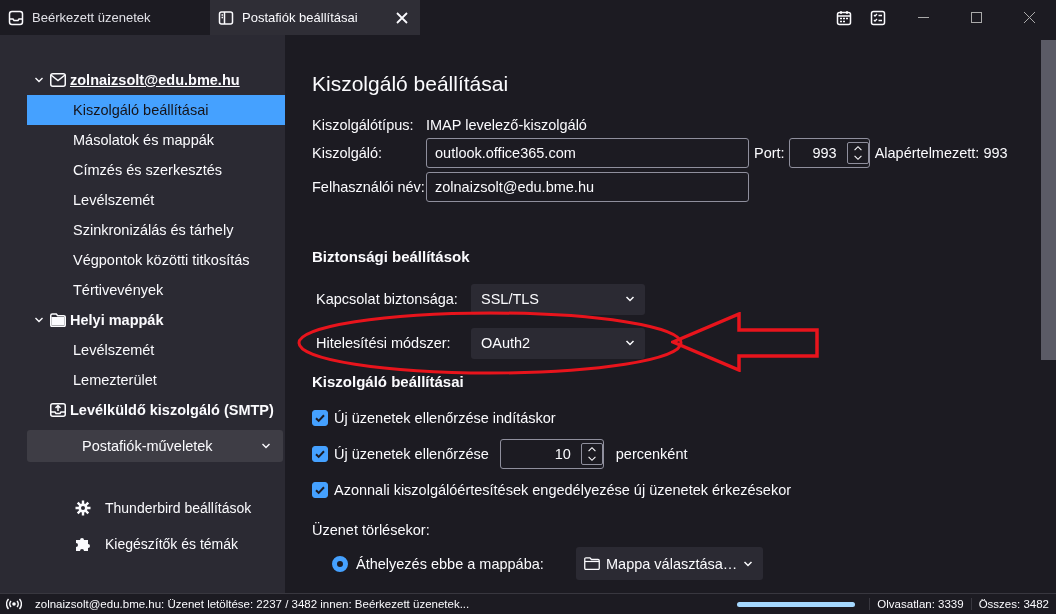 This screenshot has width=1056, height=614. I want to click on default-port-text: Alapértelmezett: 993, so click(941, 153).